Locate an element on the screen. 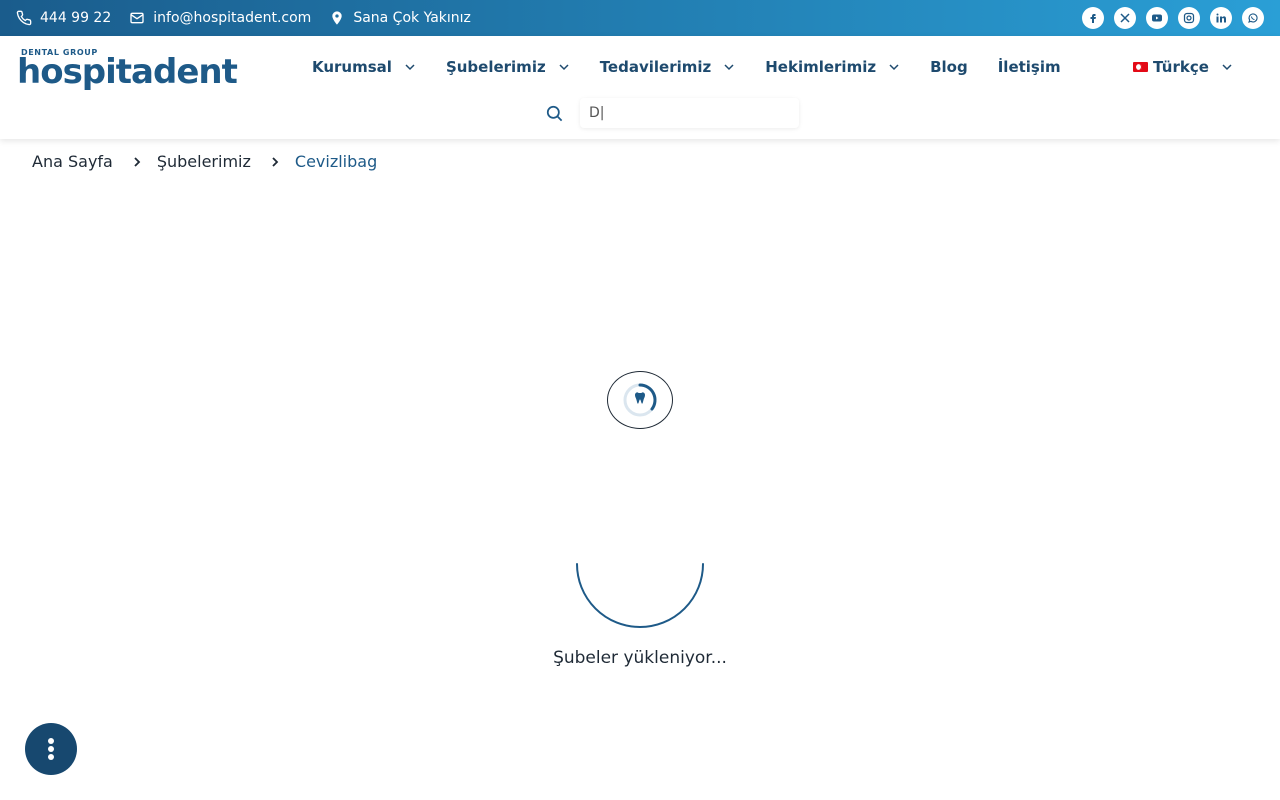 Image resolution: width=1280 pixels, height=800 pixels. mail-icon is located at coordinates (137, 18).